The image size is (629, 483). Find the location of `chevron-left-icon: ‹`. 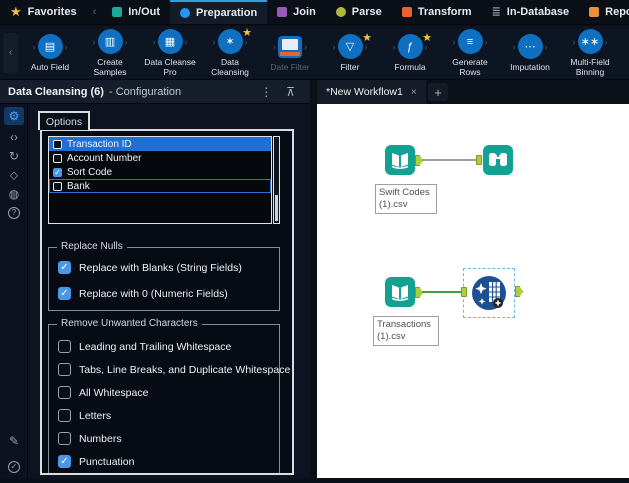

chevron-left-icon: ‹ is located at coordinates (94, 12).